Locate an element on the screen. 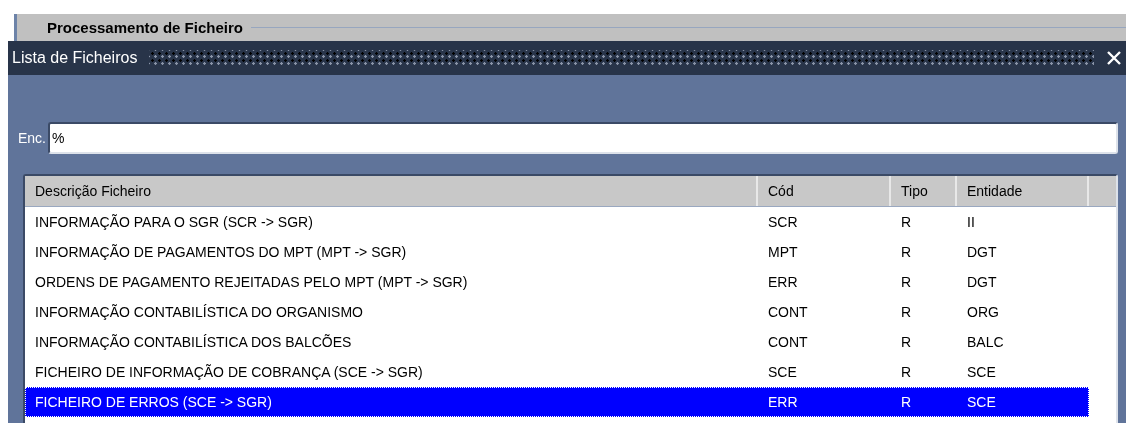 Image resolution: width=1126 pixels, height=423 pixels. search-field: % is located at coordinates (583, 138).